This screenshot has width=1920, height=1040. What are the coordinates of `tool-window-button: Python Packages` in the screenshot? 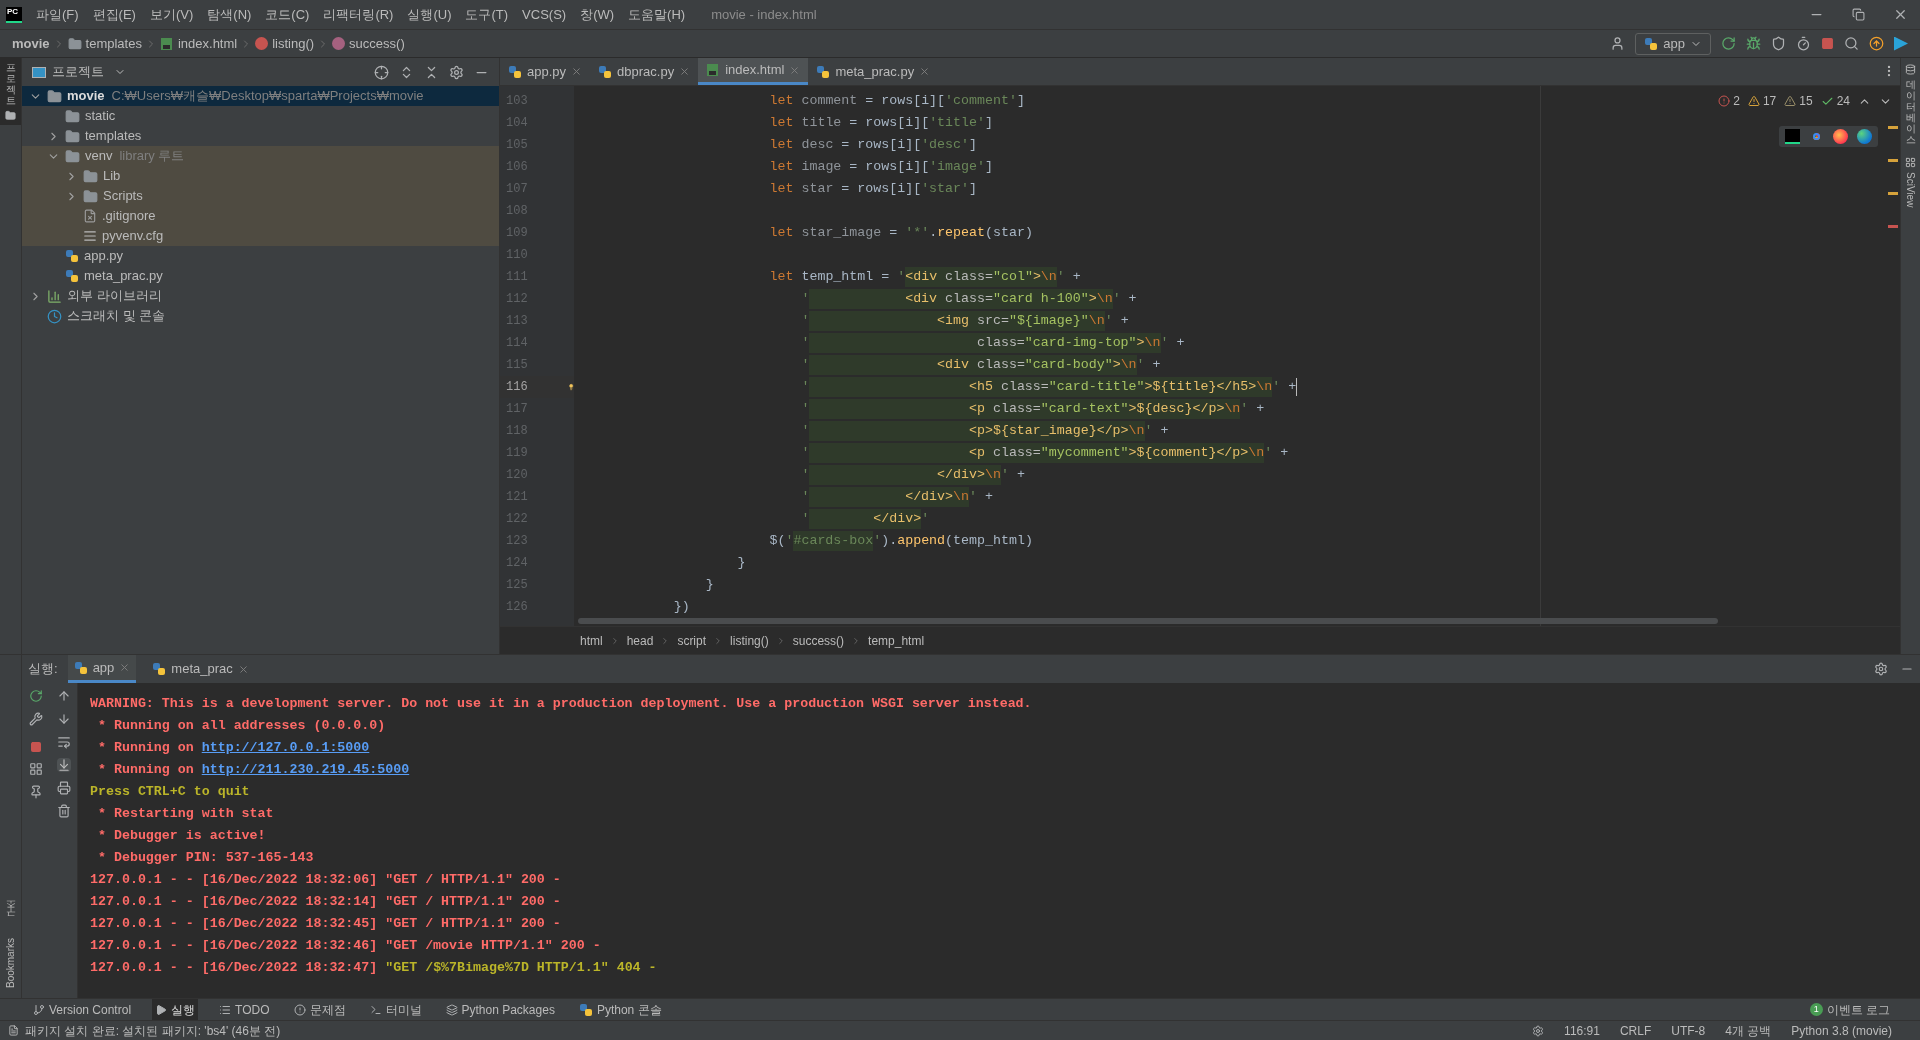 It's located at (500, 1009).